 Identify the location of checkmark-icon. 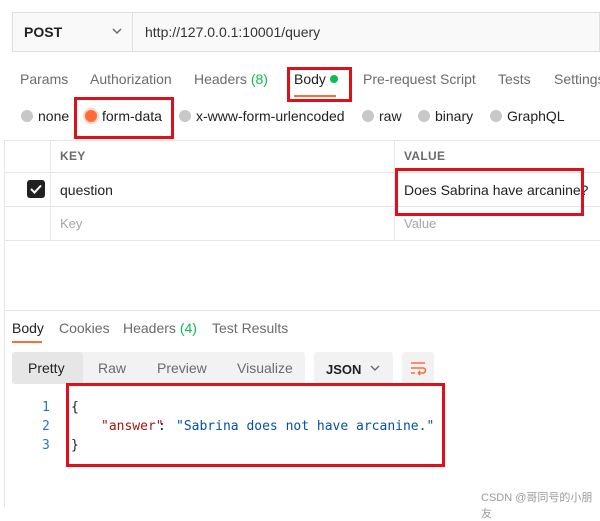
(36, 189).